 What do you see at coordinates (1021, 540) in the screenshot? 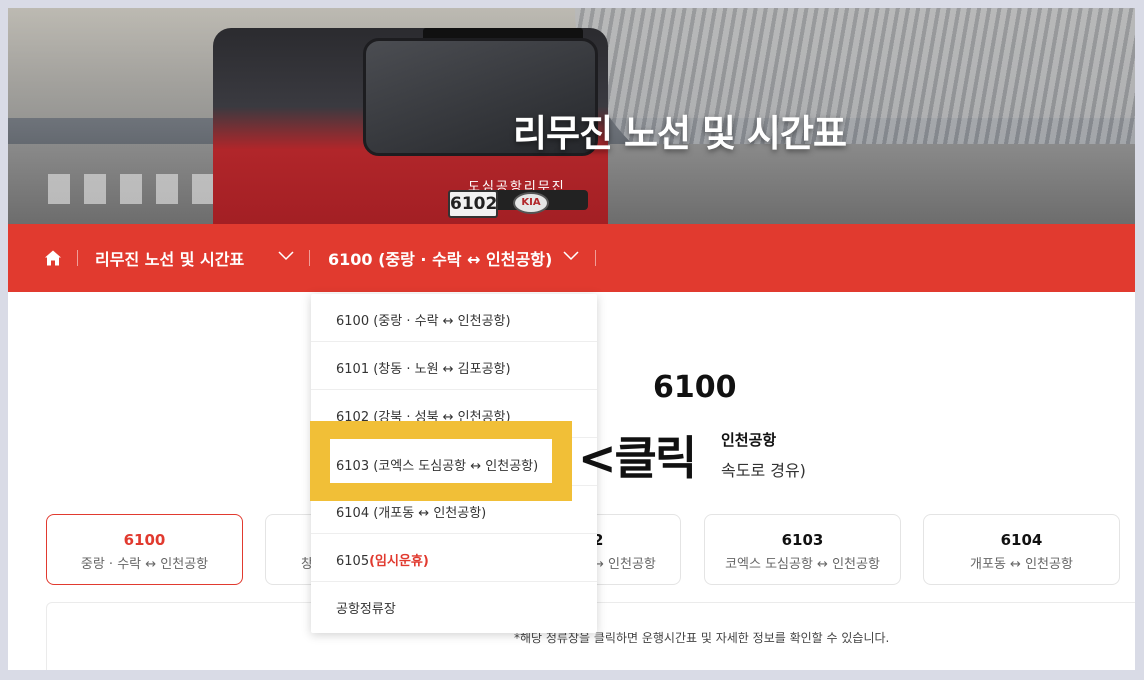
I see `route-card-number: 6104` at bounding box center [1021, 540].